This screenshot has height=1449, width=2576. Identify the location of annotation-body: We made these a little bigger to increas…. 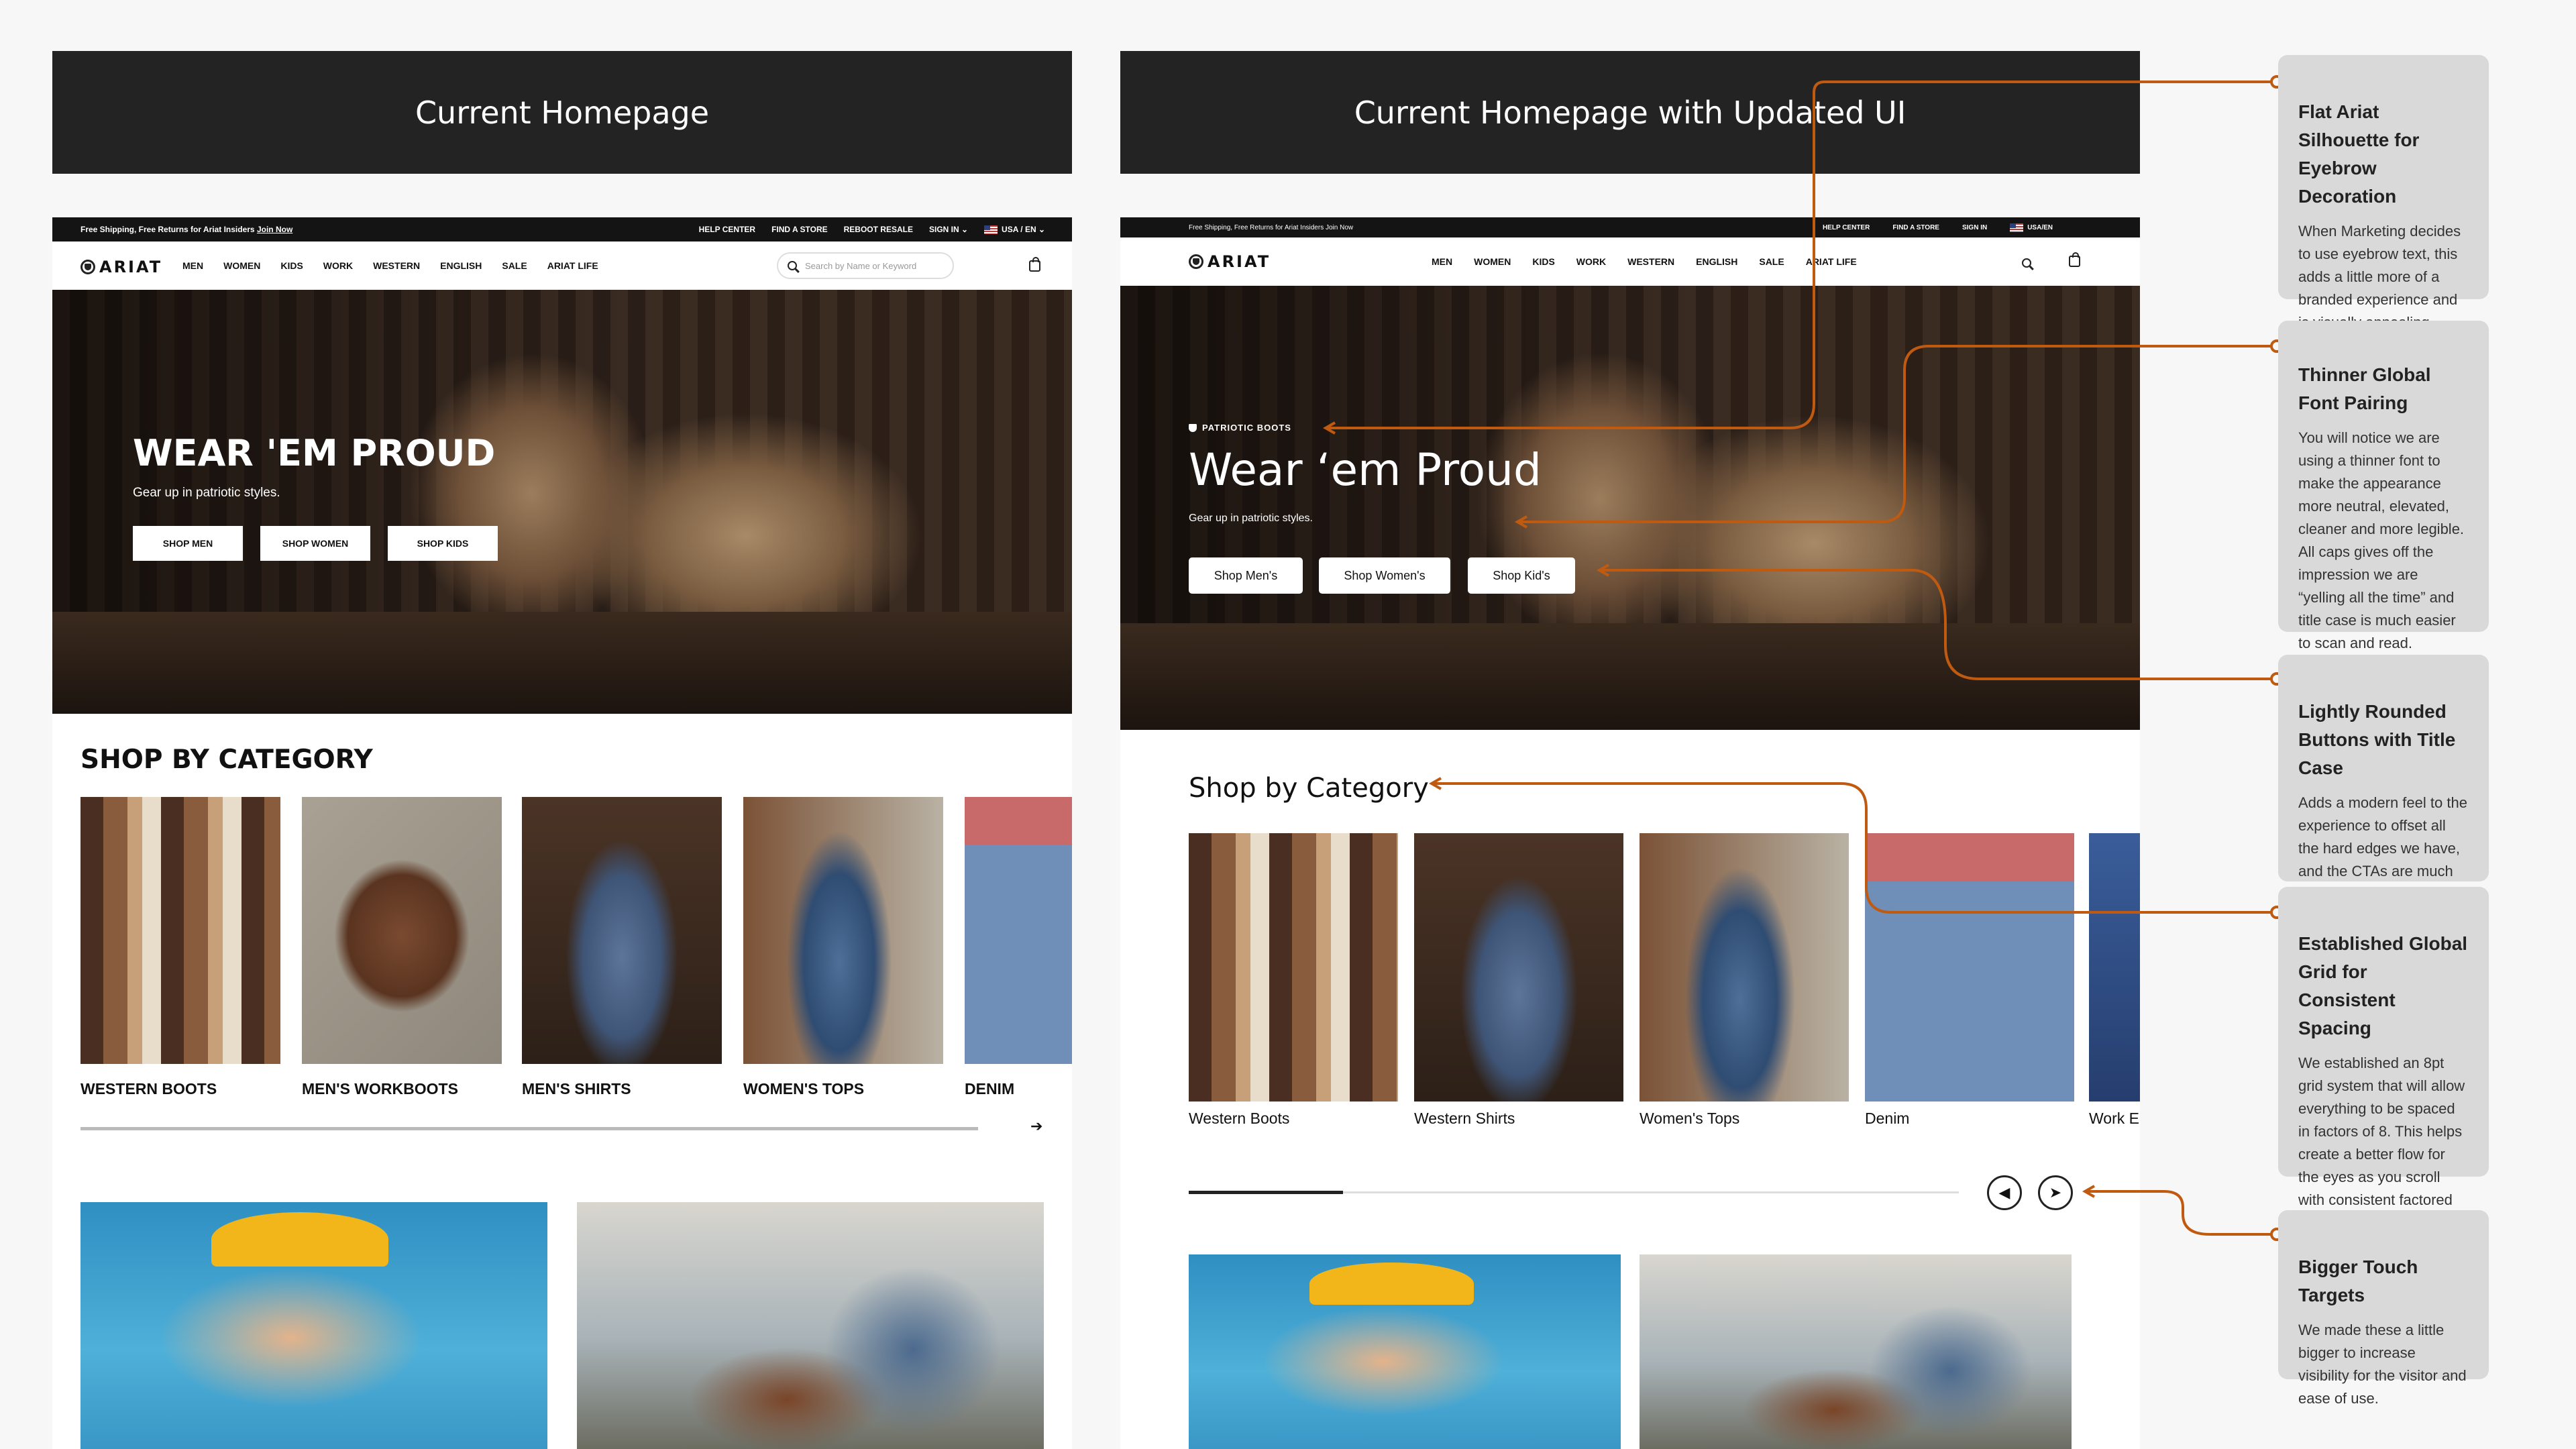
(2382, 1364).